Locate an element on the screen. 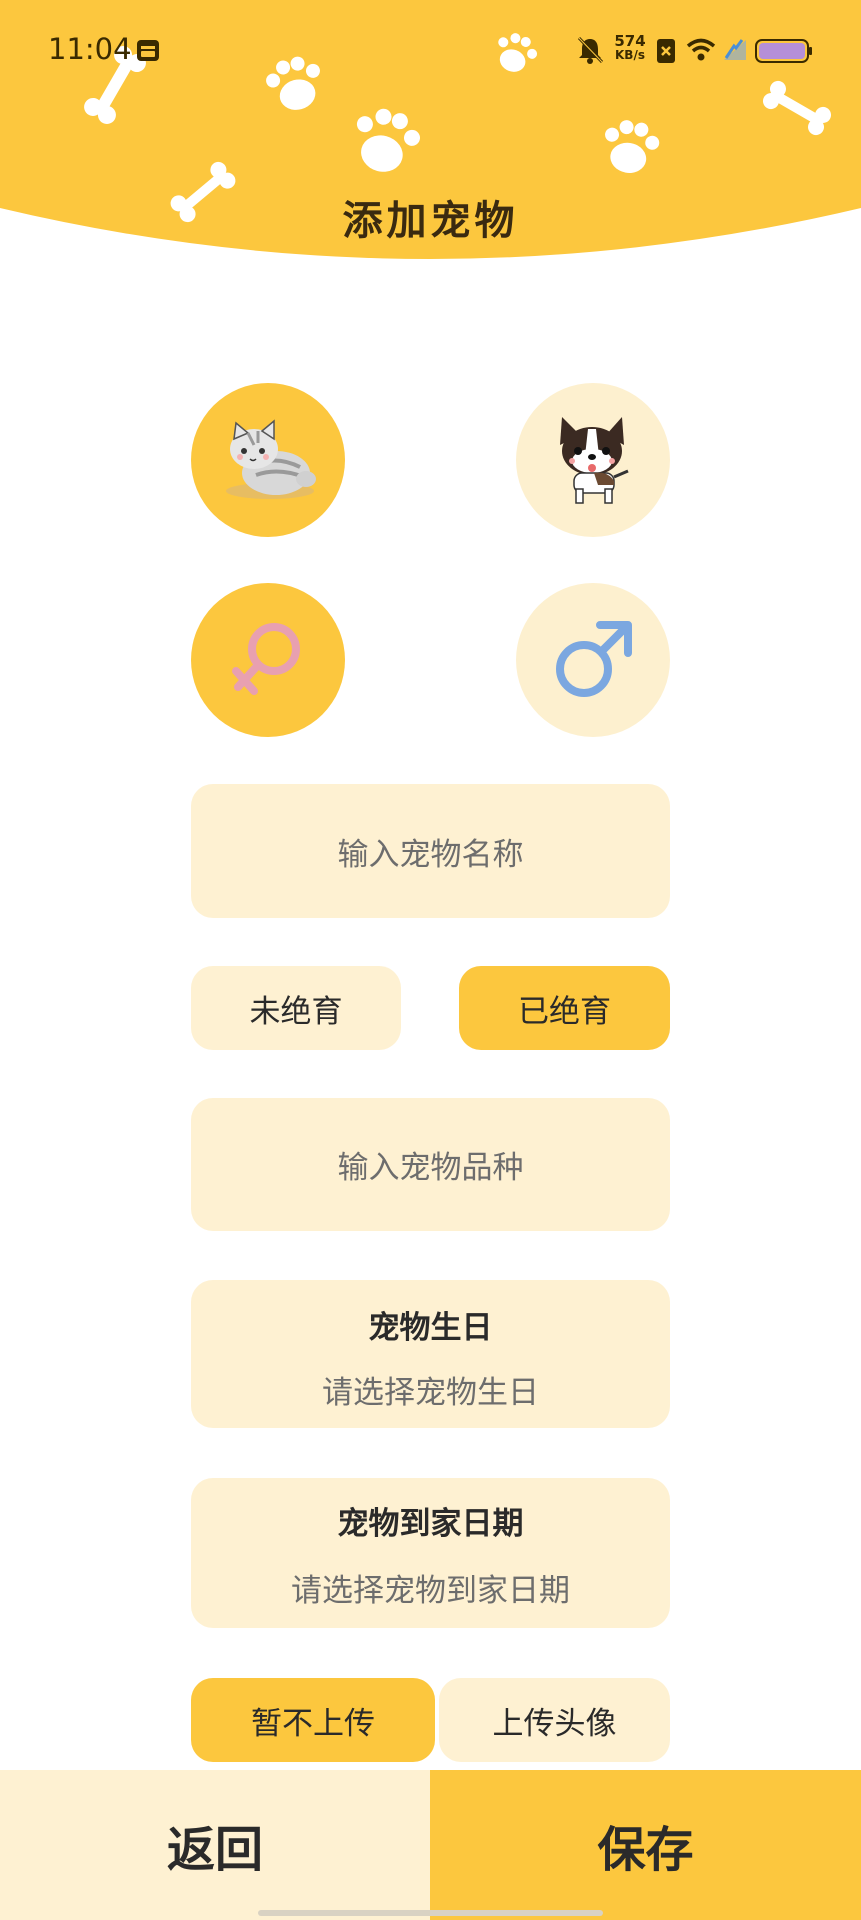 The height and width of the screenshot is (1920, 861). status-time: 11:04 is located at coordinates (90, 49).